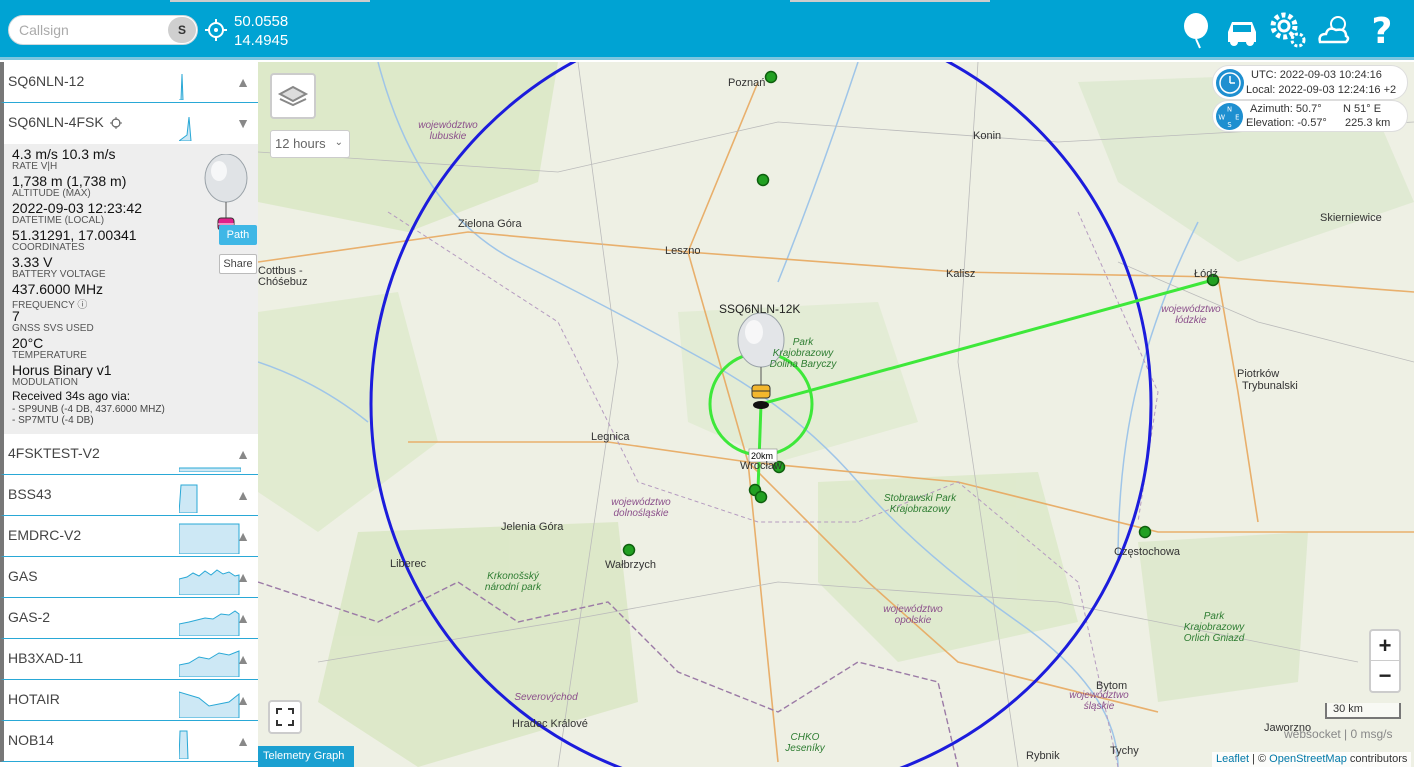 Image resolution: width=1414 pixels, height=767 pixels. What do you see at coordinates (1214, 627) in the screenshot?
I see `park-label: Park Krajobrazowy Orlich Gniazd` at bounding box center [1214, 627].